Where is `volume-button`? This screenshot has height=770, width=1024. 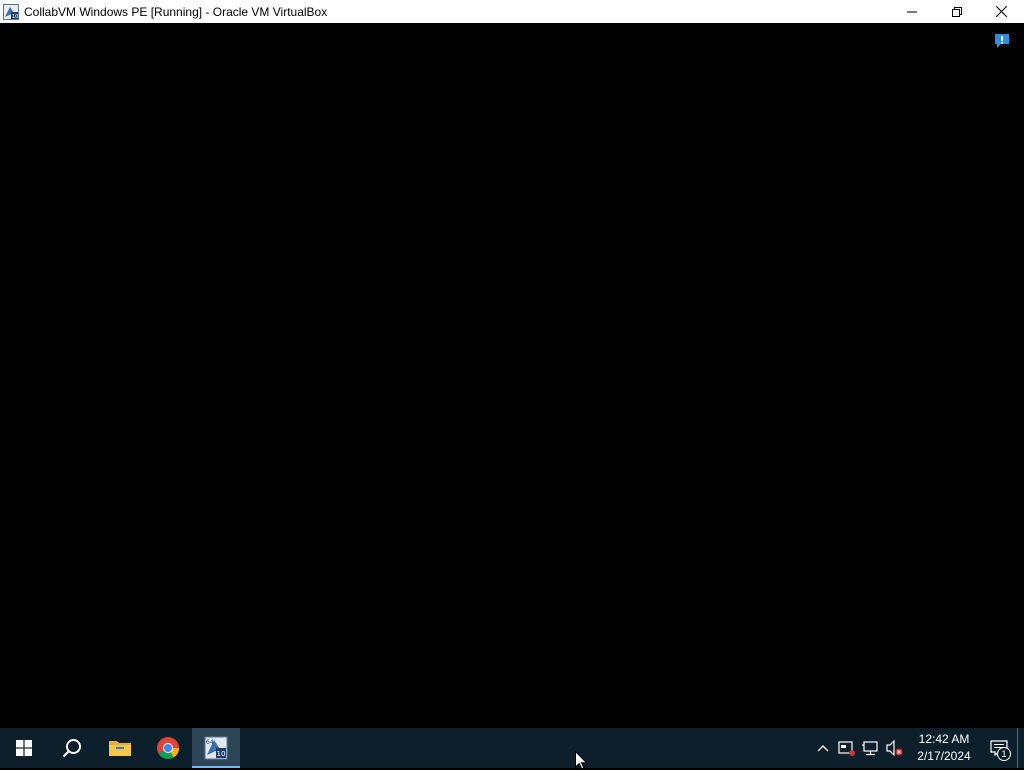
volume-button is located at coordinates (895, 748).